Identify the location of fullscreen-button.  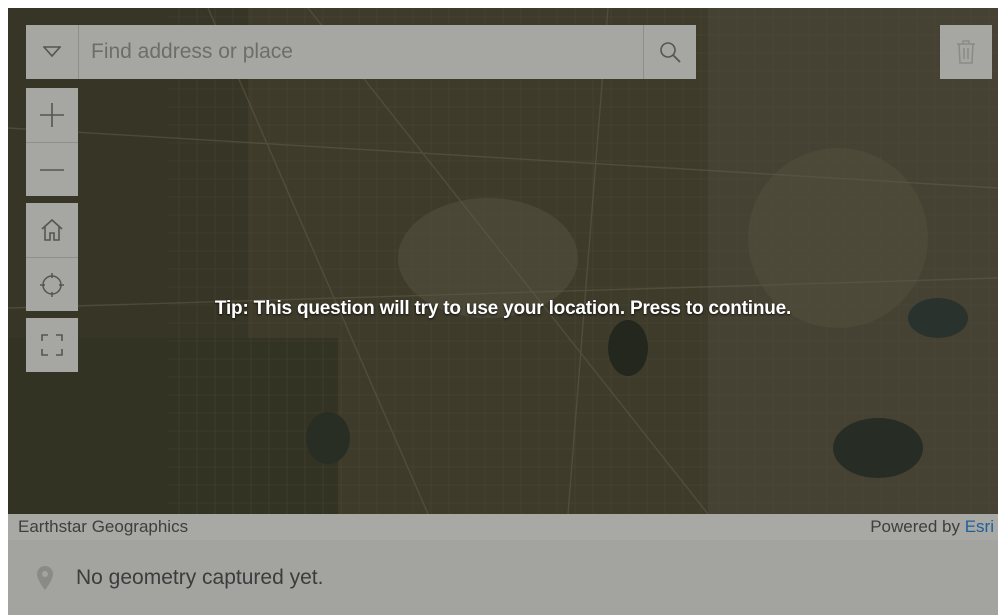
(52, 345).